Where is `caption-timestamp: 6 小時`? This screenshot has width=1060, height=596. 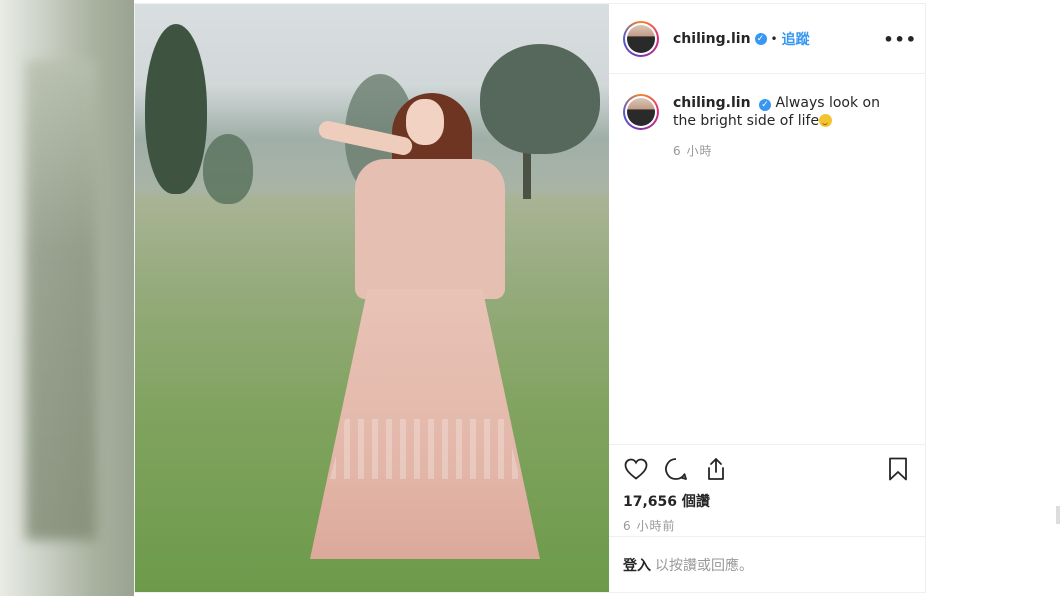
caption-timestamp: 6 小時 is located at coordinates (693, 151).